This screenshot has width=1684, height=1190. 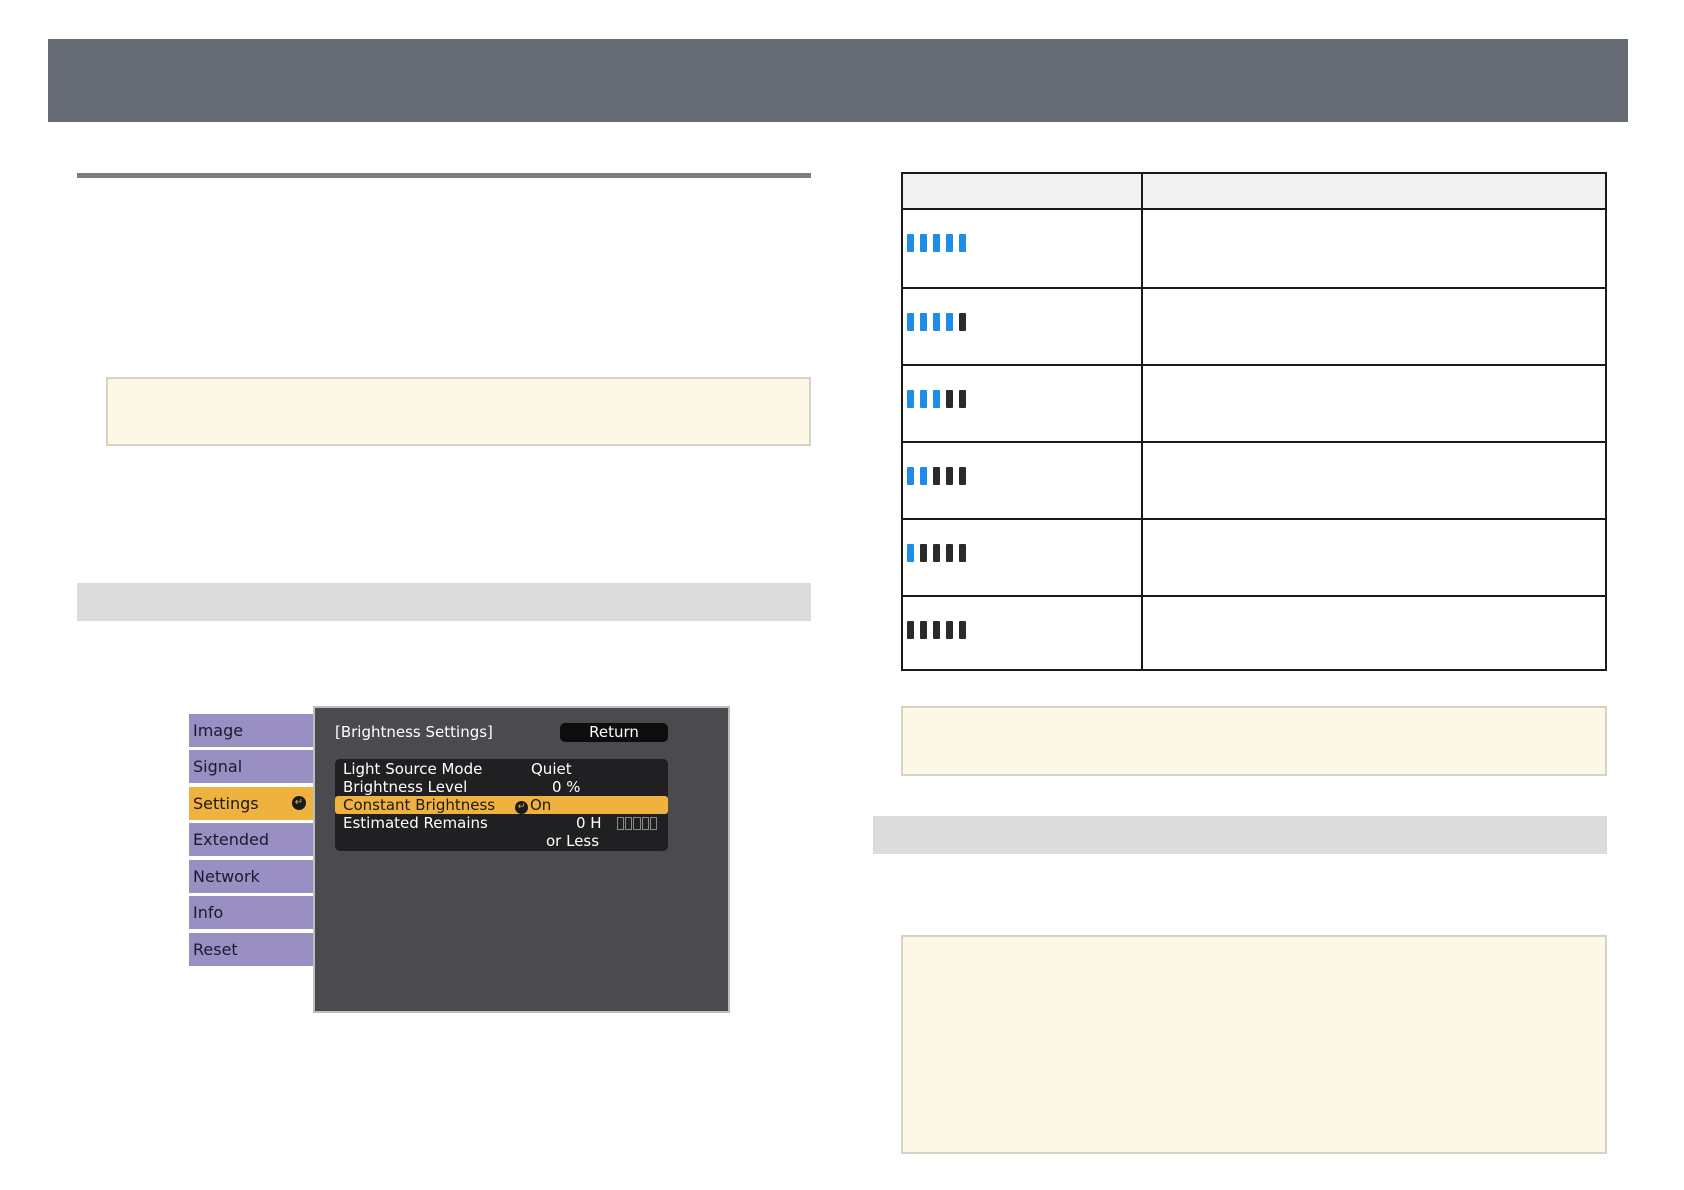 What do you see at coordinates (501, 841) in the screenshot?
I see `estimated-remains-row-2: or Less` at bounding box center [501, 841].